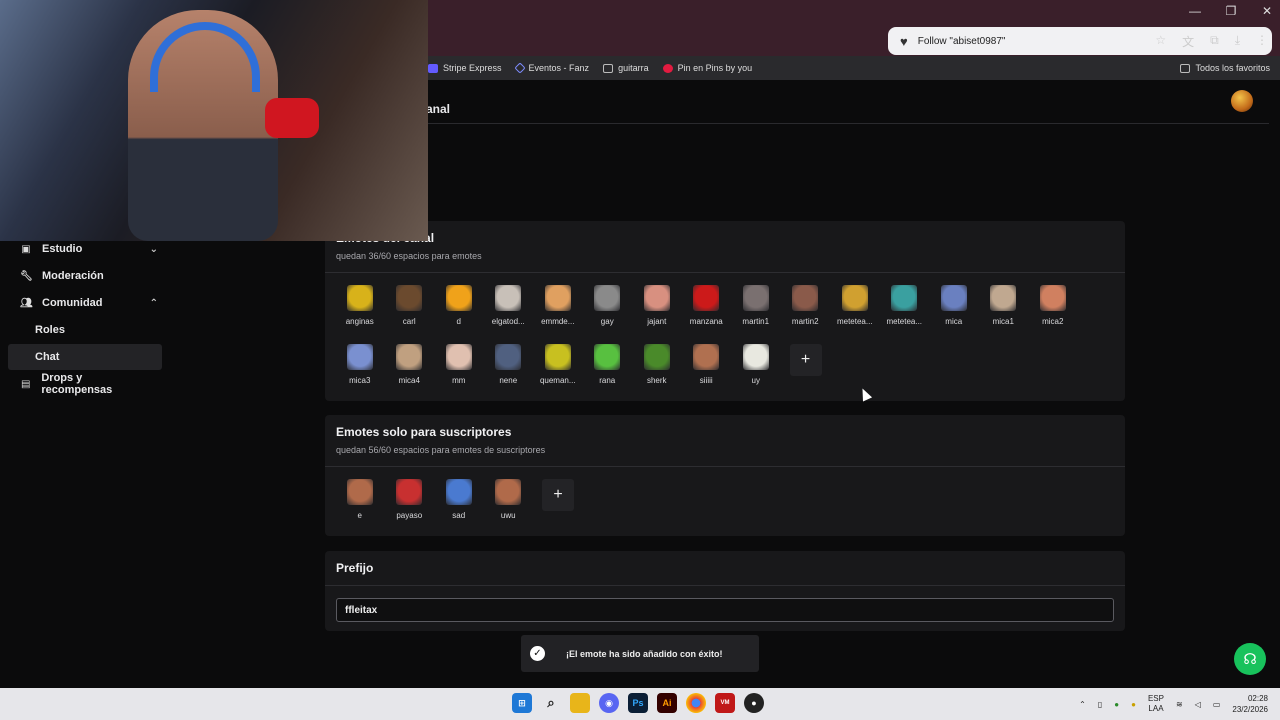  Describe the element at coordinates (459, 515) in the screenshot. I see `emote-name: sad` at that location.